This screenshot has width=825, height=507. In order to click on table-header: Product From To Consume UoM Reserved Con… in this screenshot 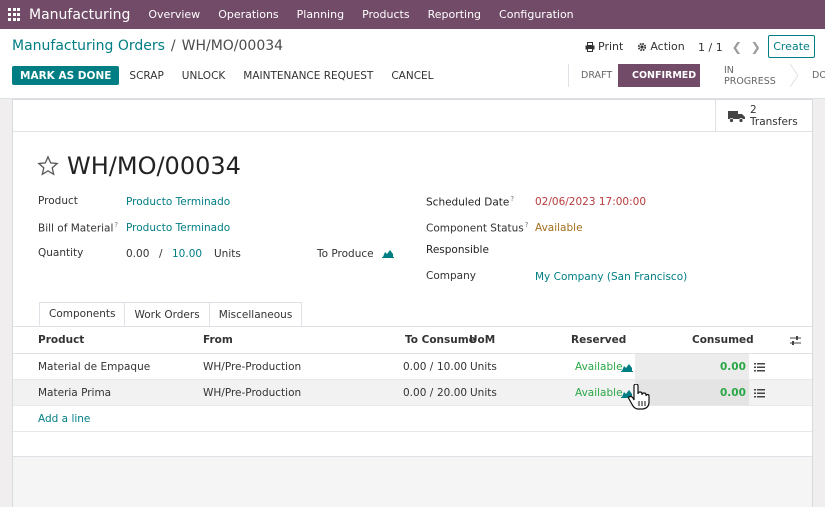, I will do `click(412, 340)`.